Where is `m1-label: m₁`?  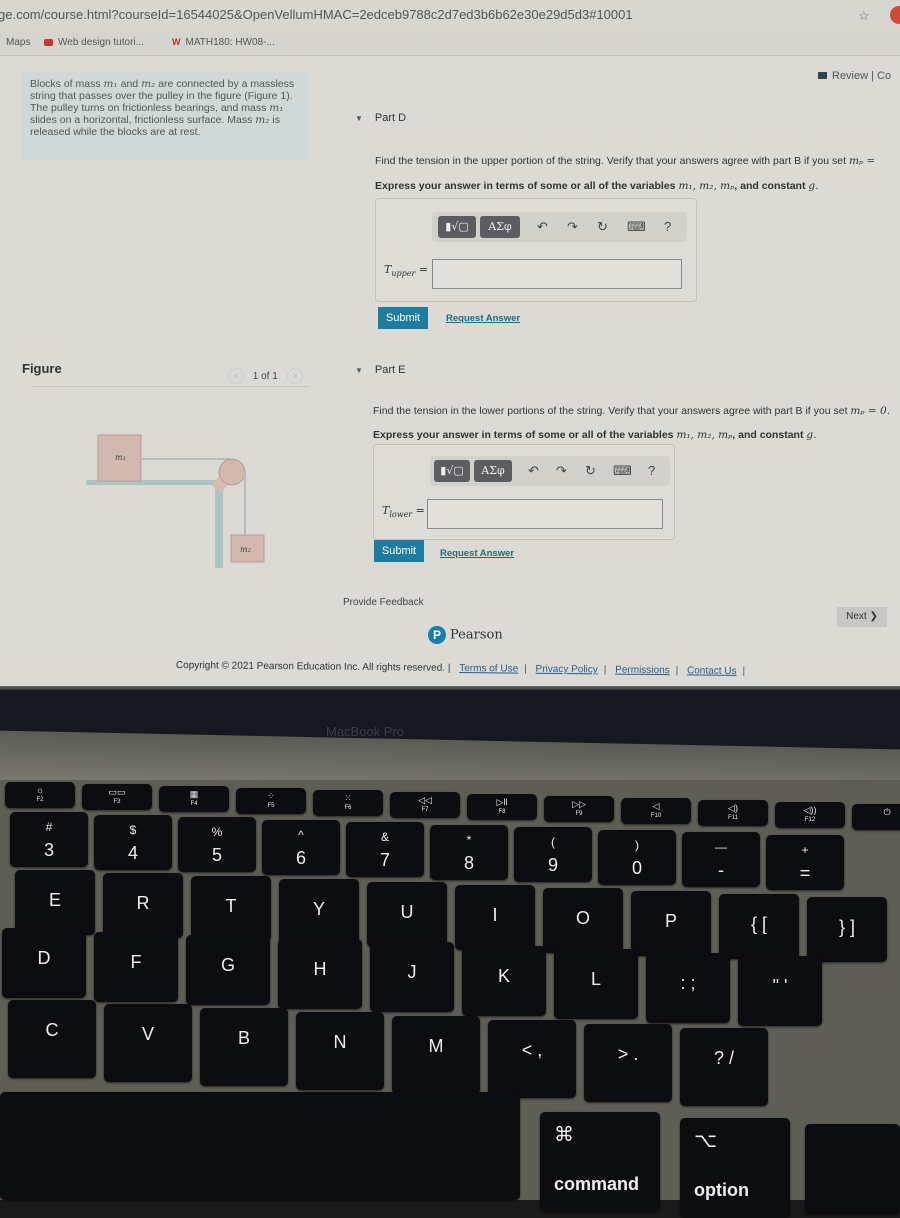 m1-label: m₁ is located at coordinates (120, 457).